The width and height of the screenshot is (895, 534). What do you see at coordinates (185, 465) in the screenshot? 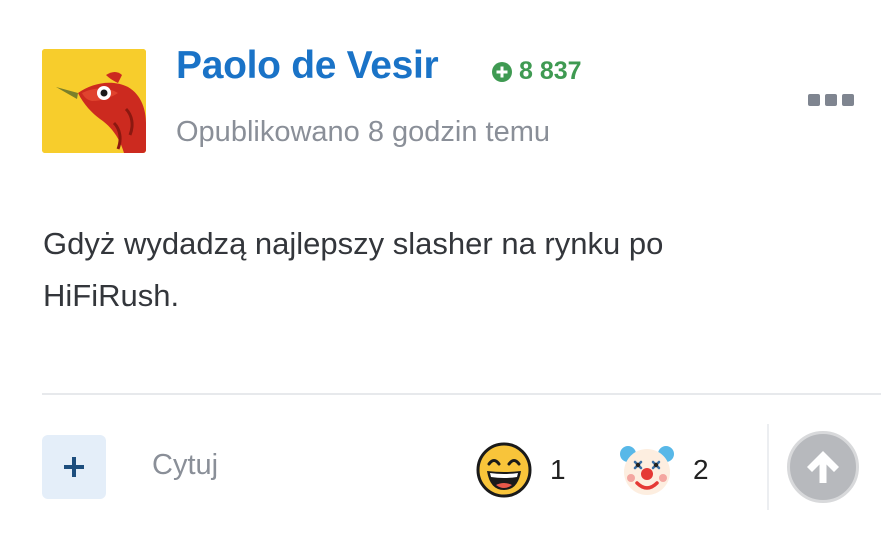
I see `quote-button: Cytuj` at bounding box center [185, 465].